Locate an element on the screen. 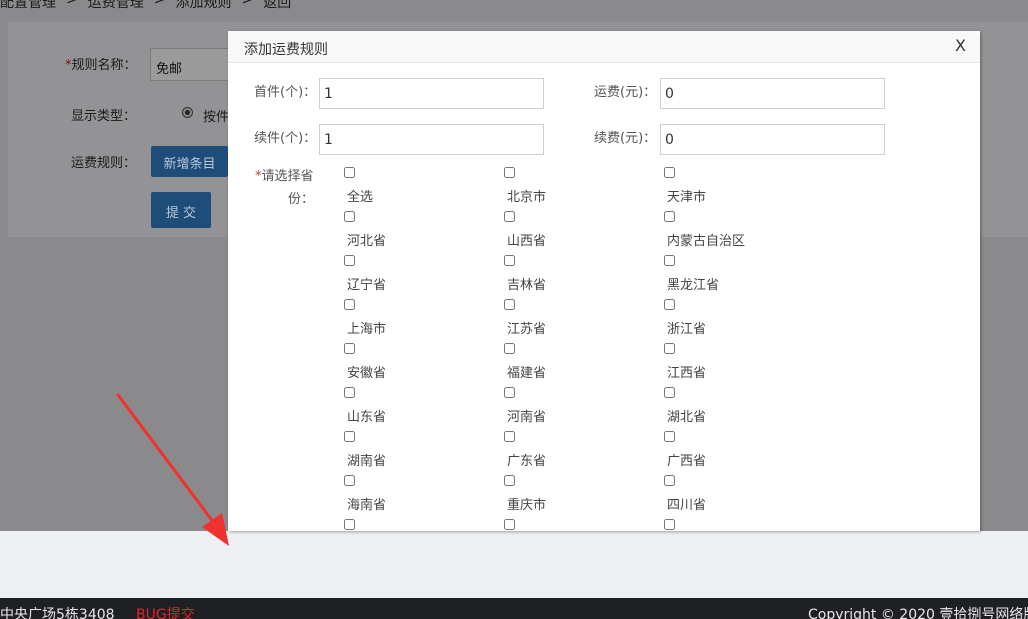 This screenshot has width=1028, height=619. province-name: 辽宁省 is located at coordinates (367, 285).